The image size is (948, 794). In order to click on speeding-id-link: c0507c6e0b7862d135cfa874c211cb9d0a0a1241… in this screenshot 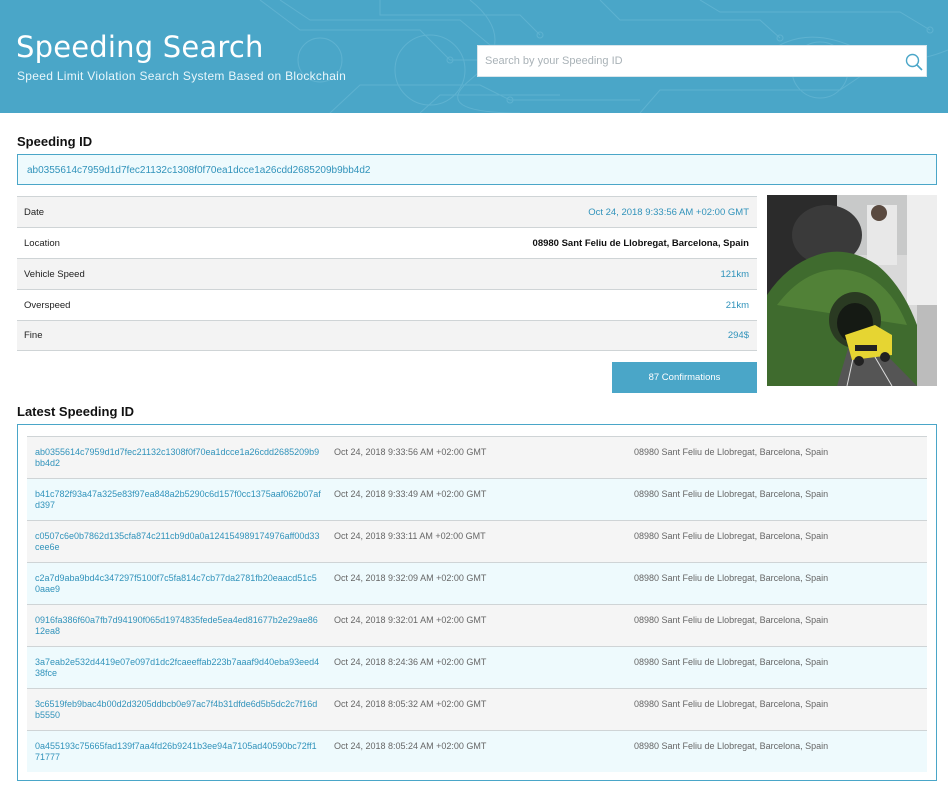, I will do `click(178, 542)`.